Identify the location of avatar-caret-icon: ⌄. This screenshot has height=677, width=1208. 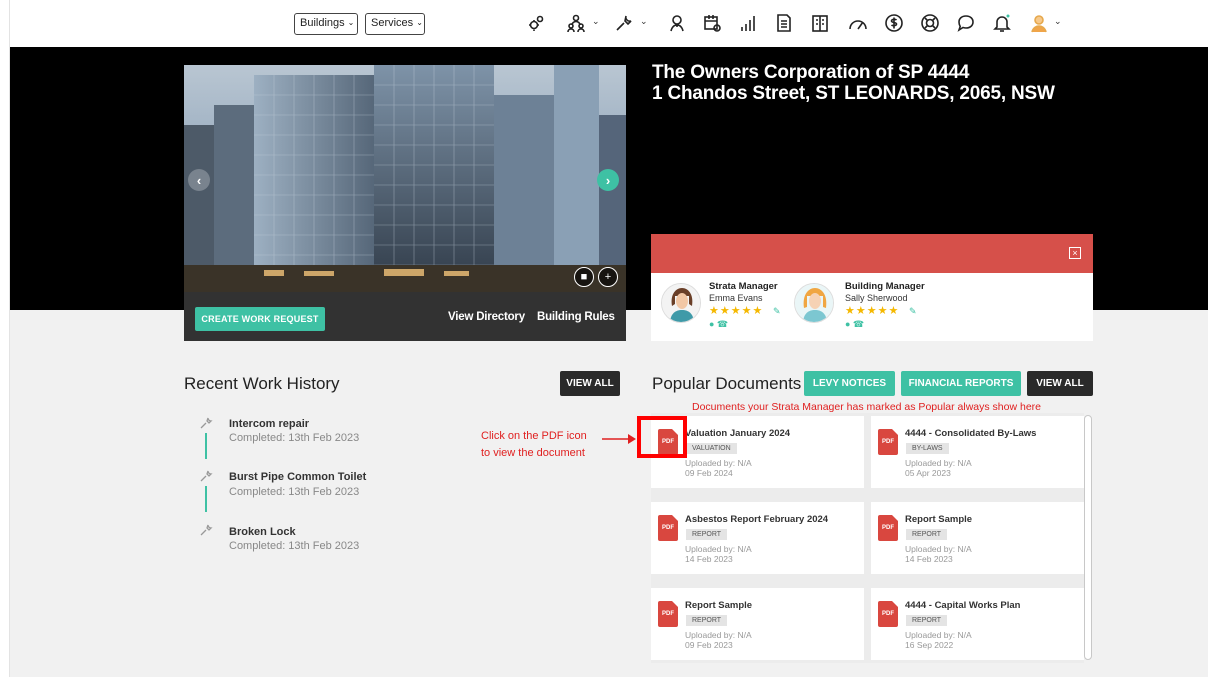
(1058, 21).